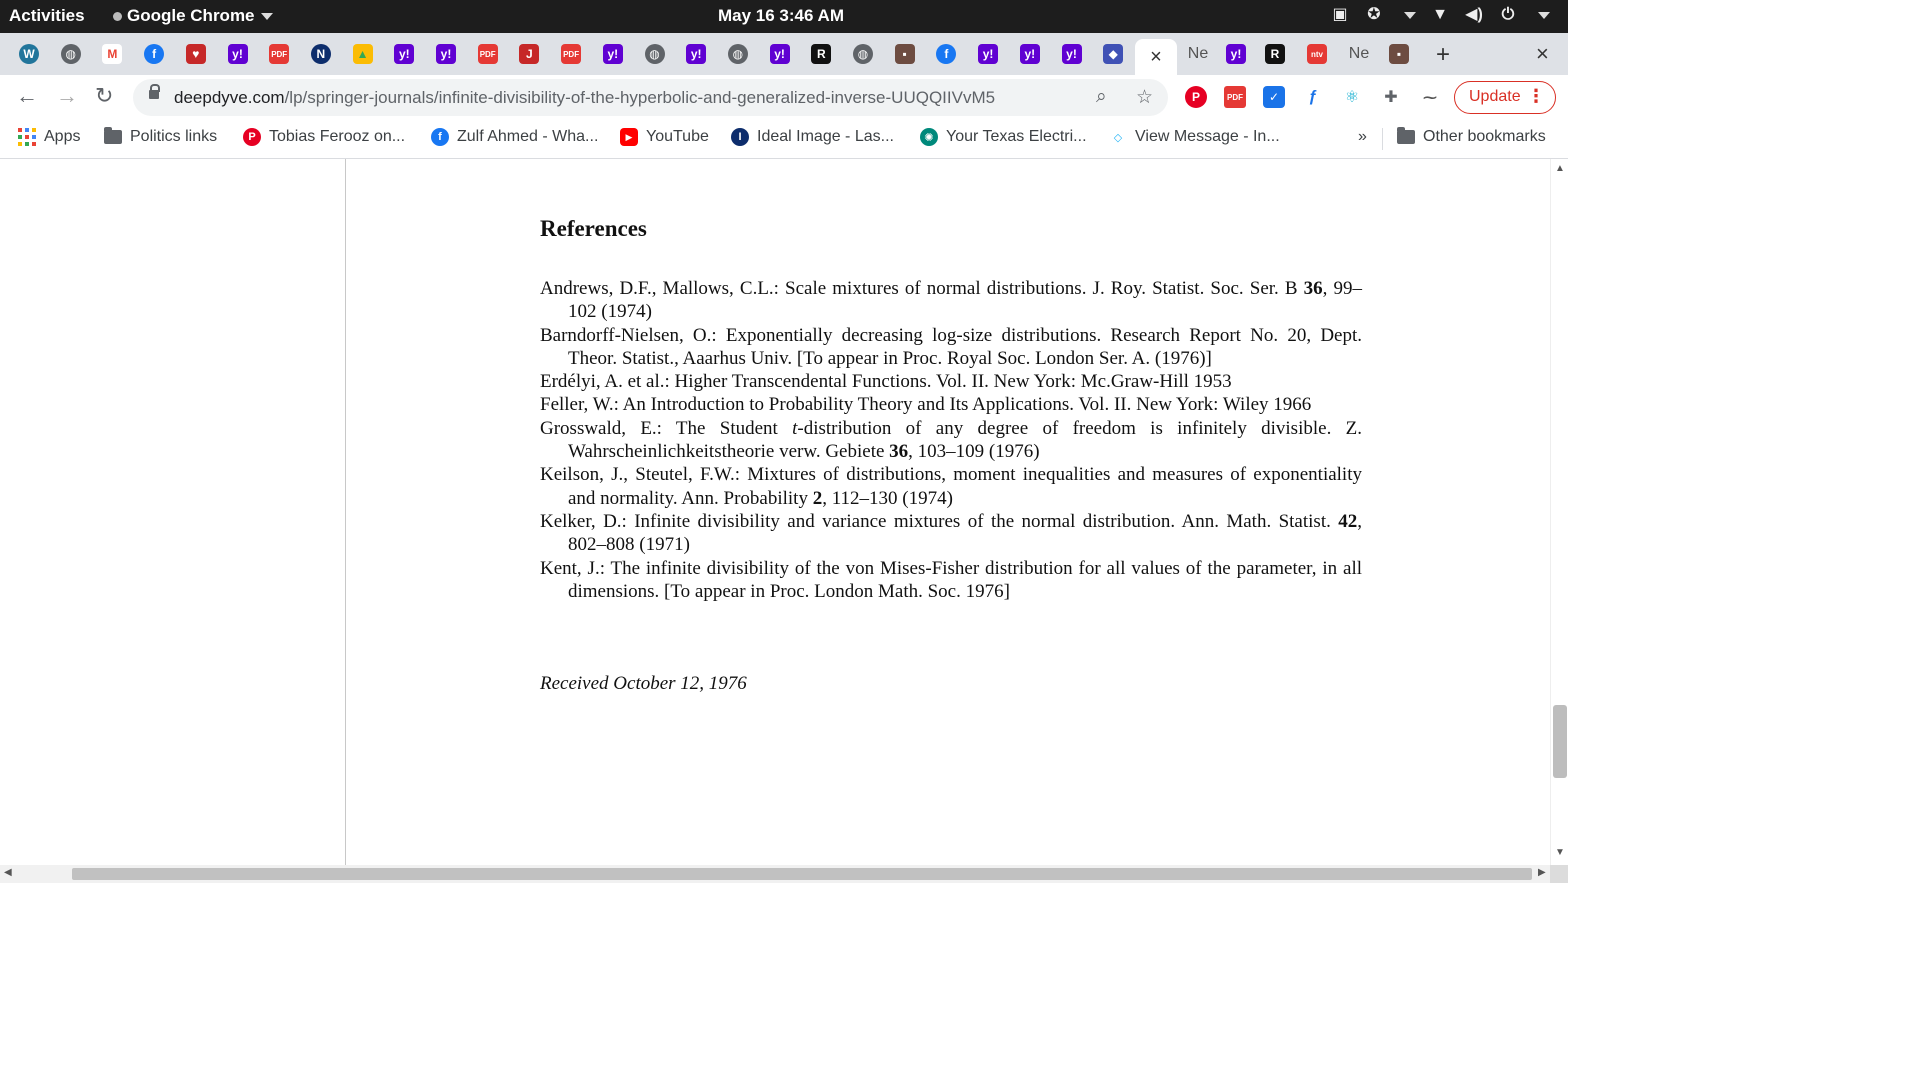 Image resolution: width=1920 pixels, height=1080 pixels. Describe the element at coordinates (1235, 97) in the screenshot. I see `pdf-extension-icon: PDF` at that location.